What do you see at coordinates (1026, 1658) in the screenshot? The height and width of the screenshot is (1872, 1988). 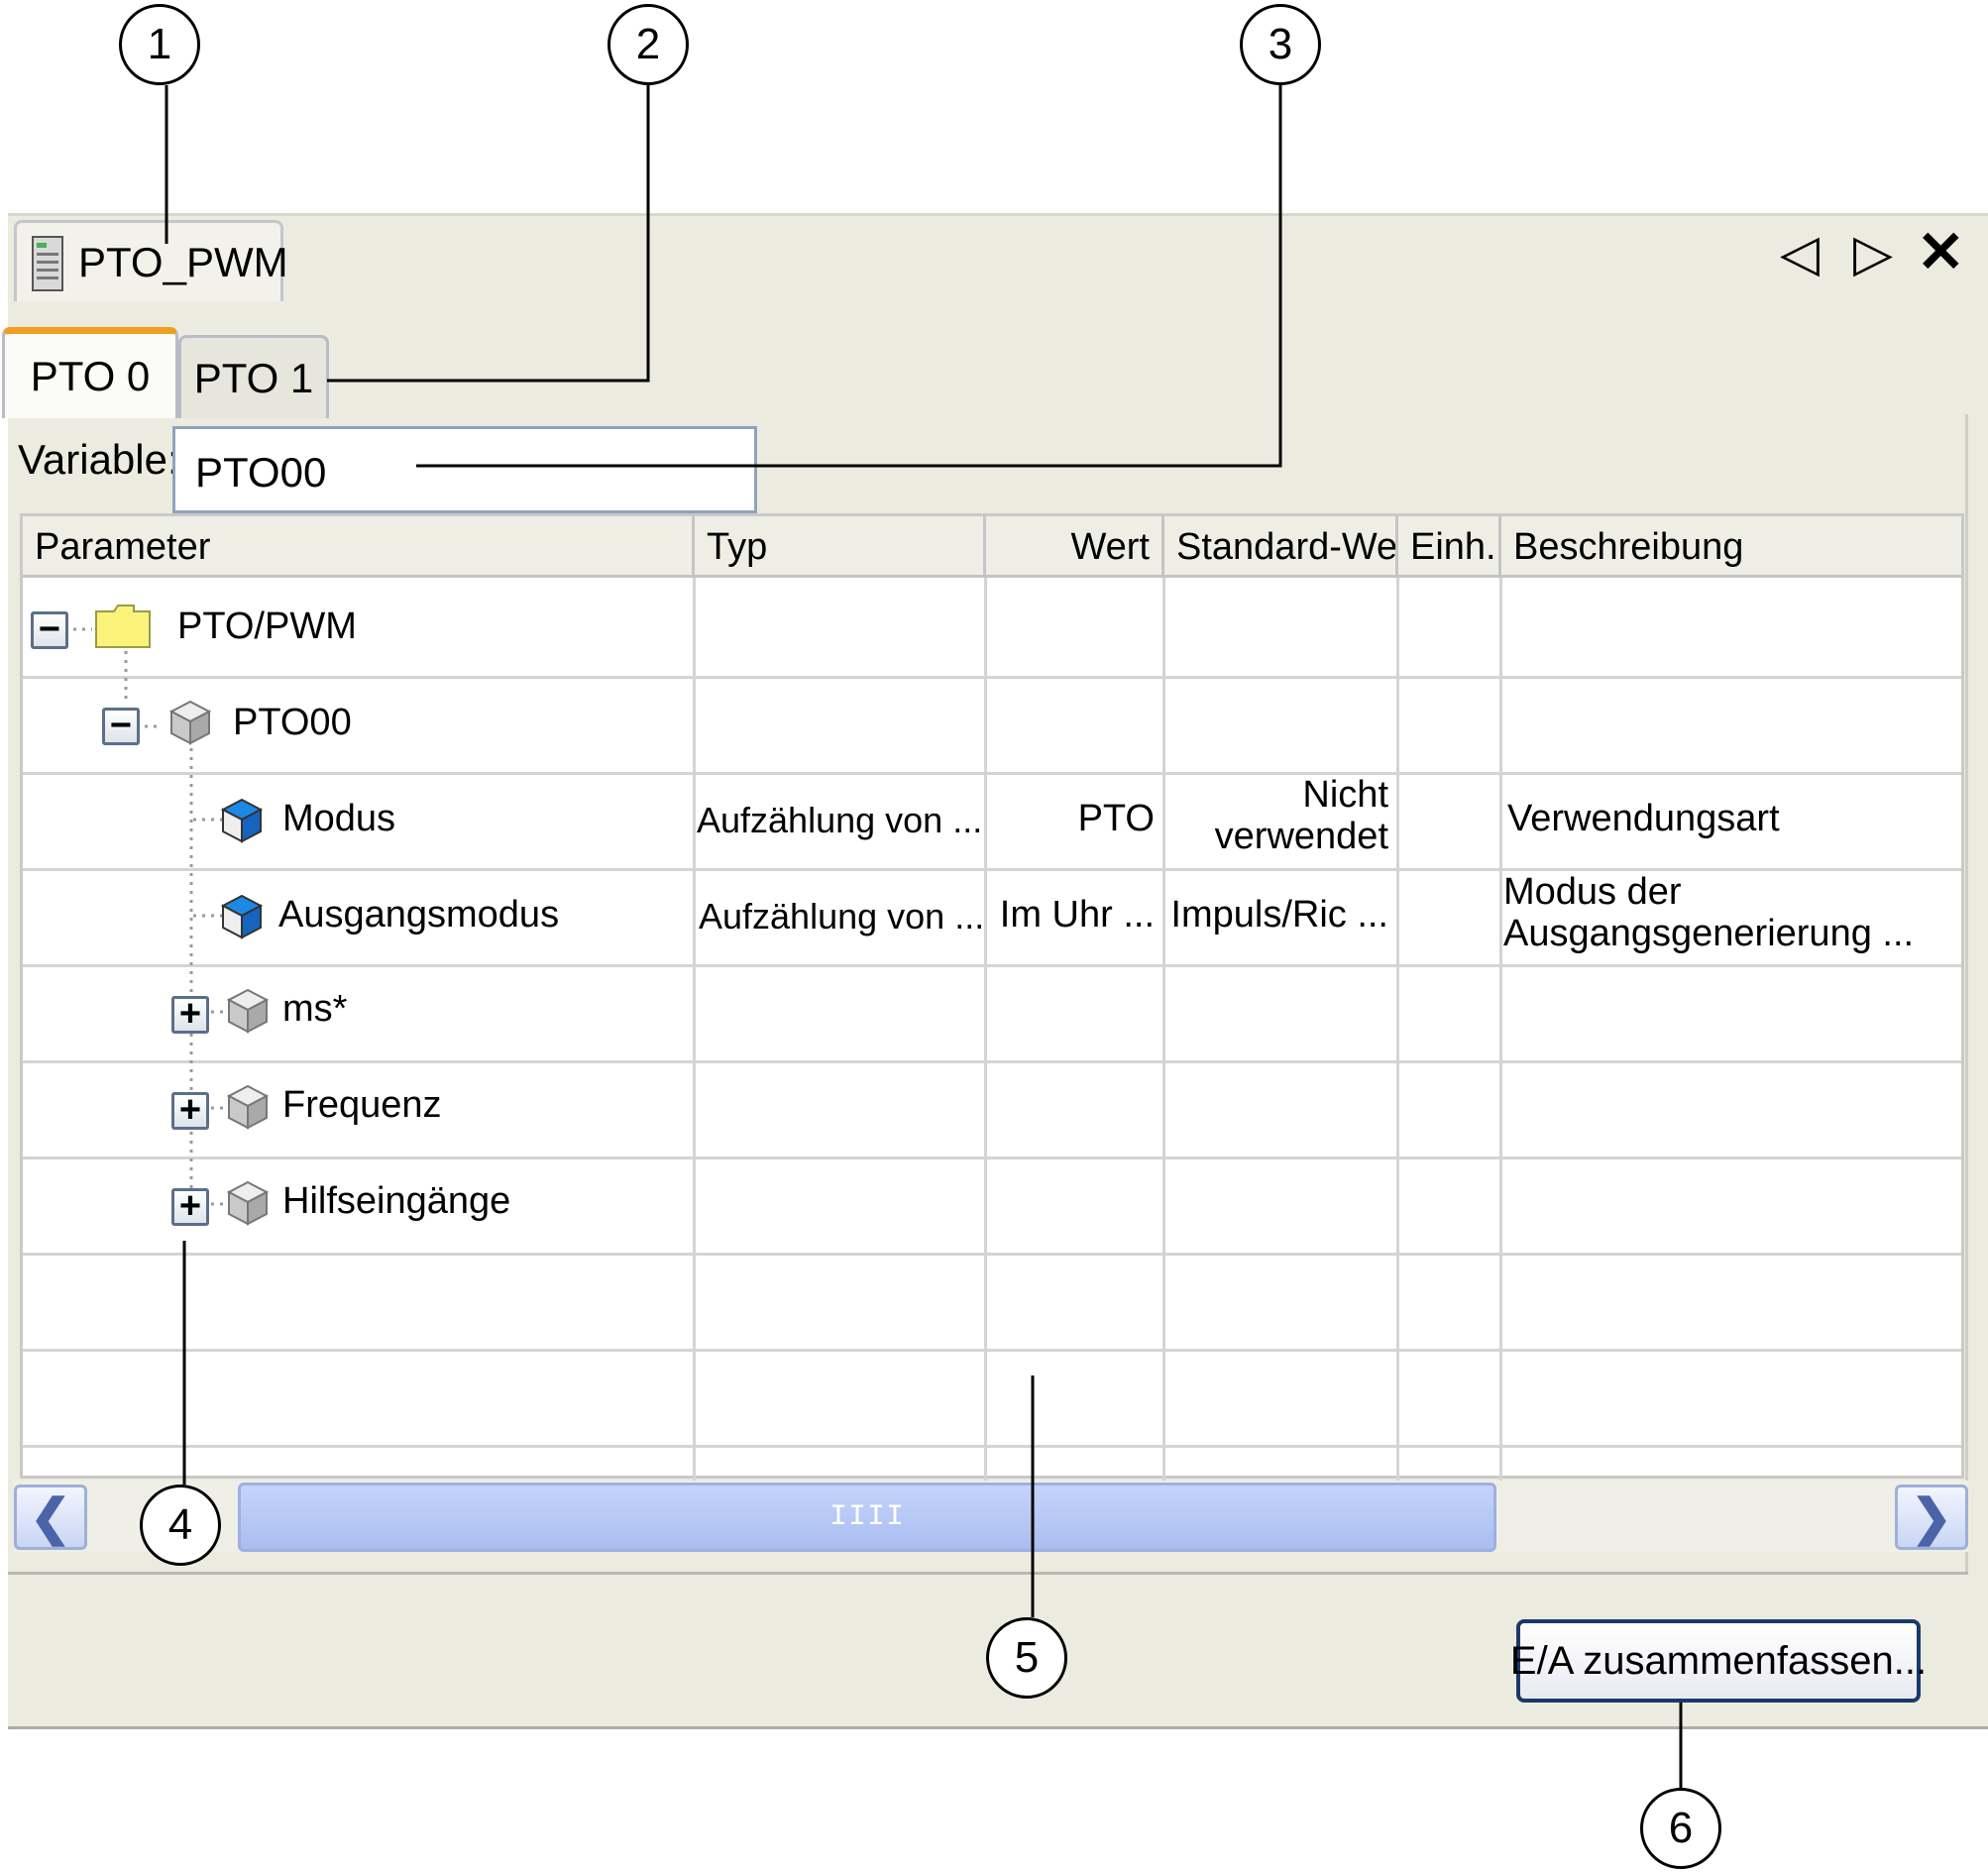 I see `callout-5: 5` at bounding box center [1026, 1658].